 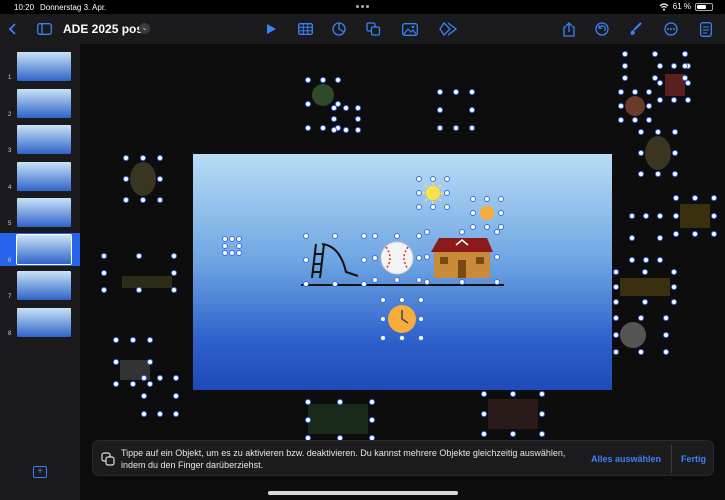 What do you see at coordinates (338, 419) in the screenshot?
I see `tree-group-object` at bounding box center [338, 419].